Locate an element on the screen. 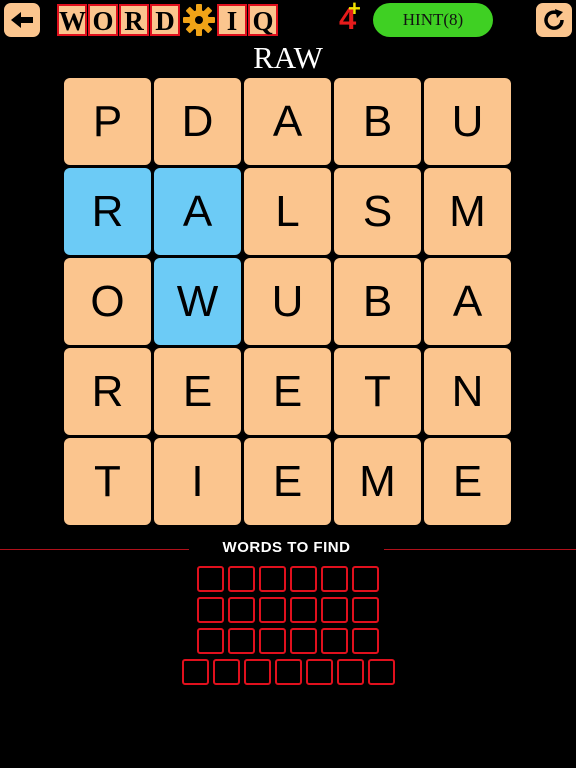 The image size is (576, 768). logo-letter: I is located at coordinates (232, 20).